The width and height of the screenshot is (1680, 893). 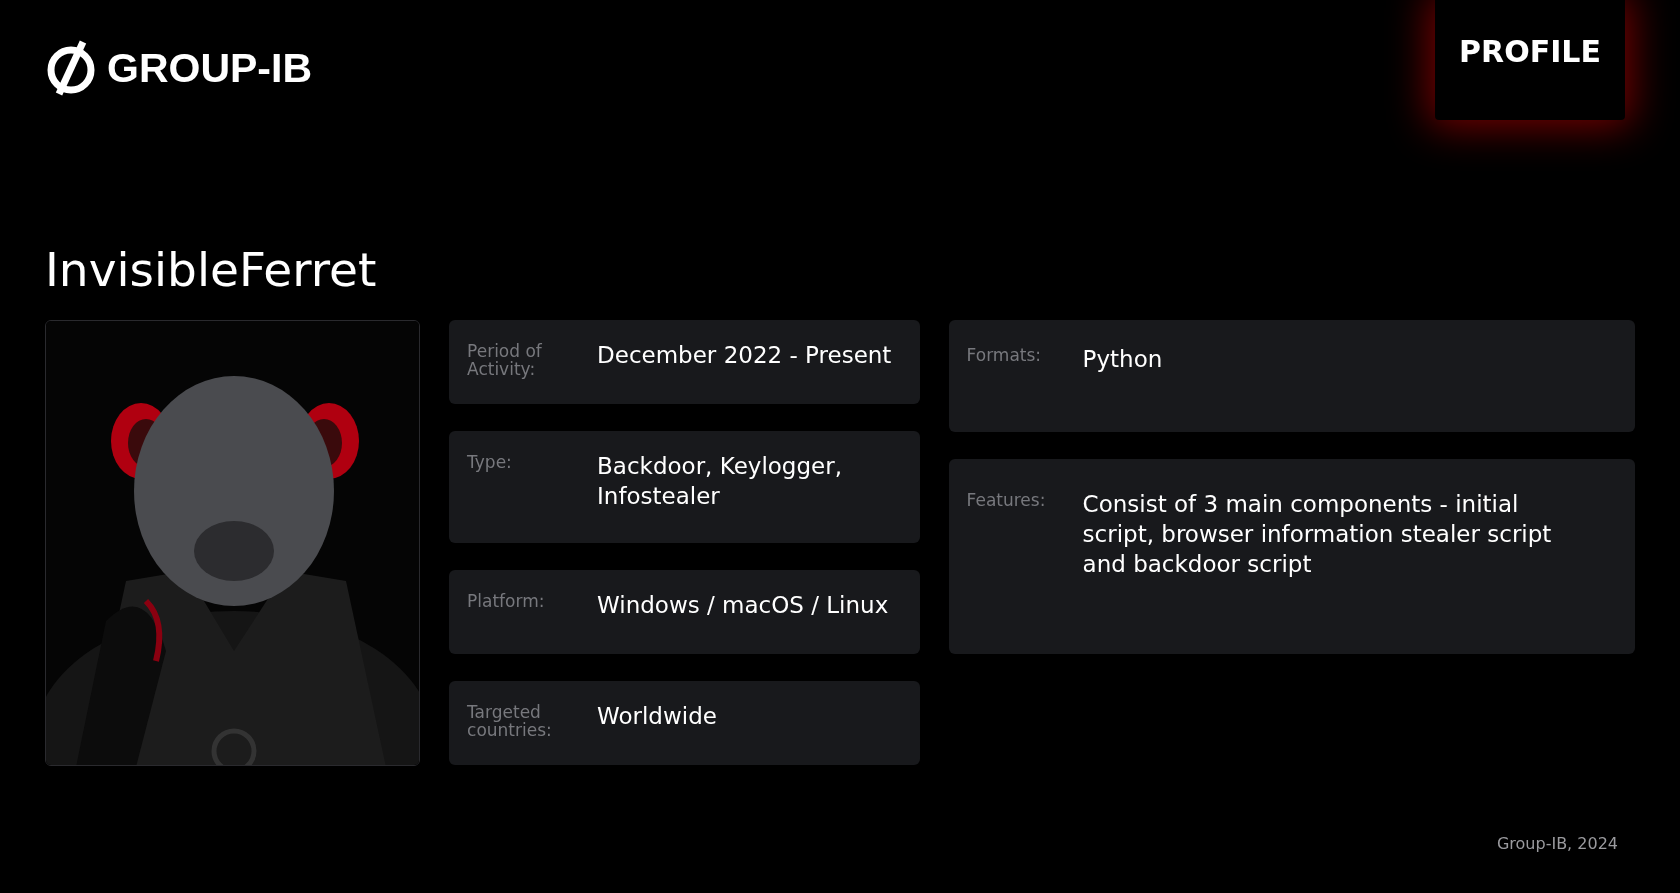 What do you see at coordinates (209, 68) in the screenshot?
I see `brand-name: GROUP-IB` at bounding box center [209, 68].